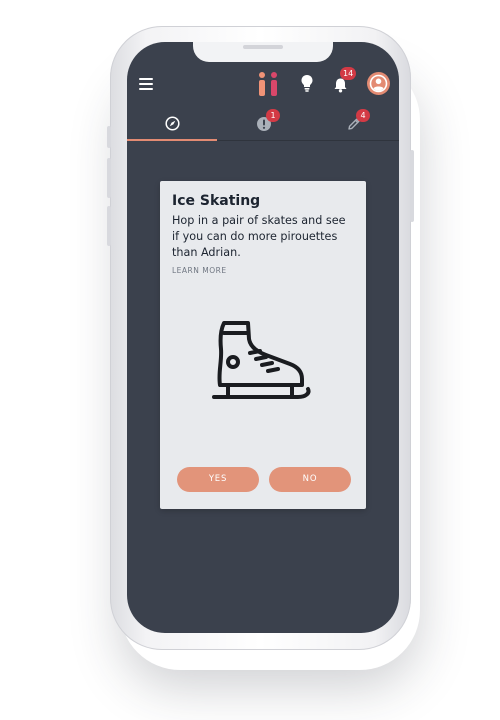 The image size is (500, 720). What do you see at coordinates (268, 84) in the screenshot?
I see `app-logo-icon` at bounding box center [268, 84].